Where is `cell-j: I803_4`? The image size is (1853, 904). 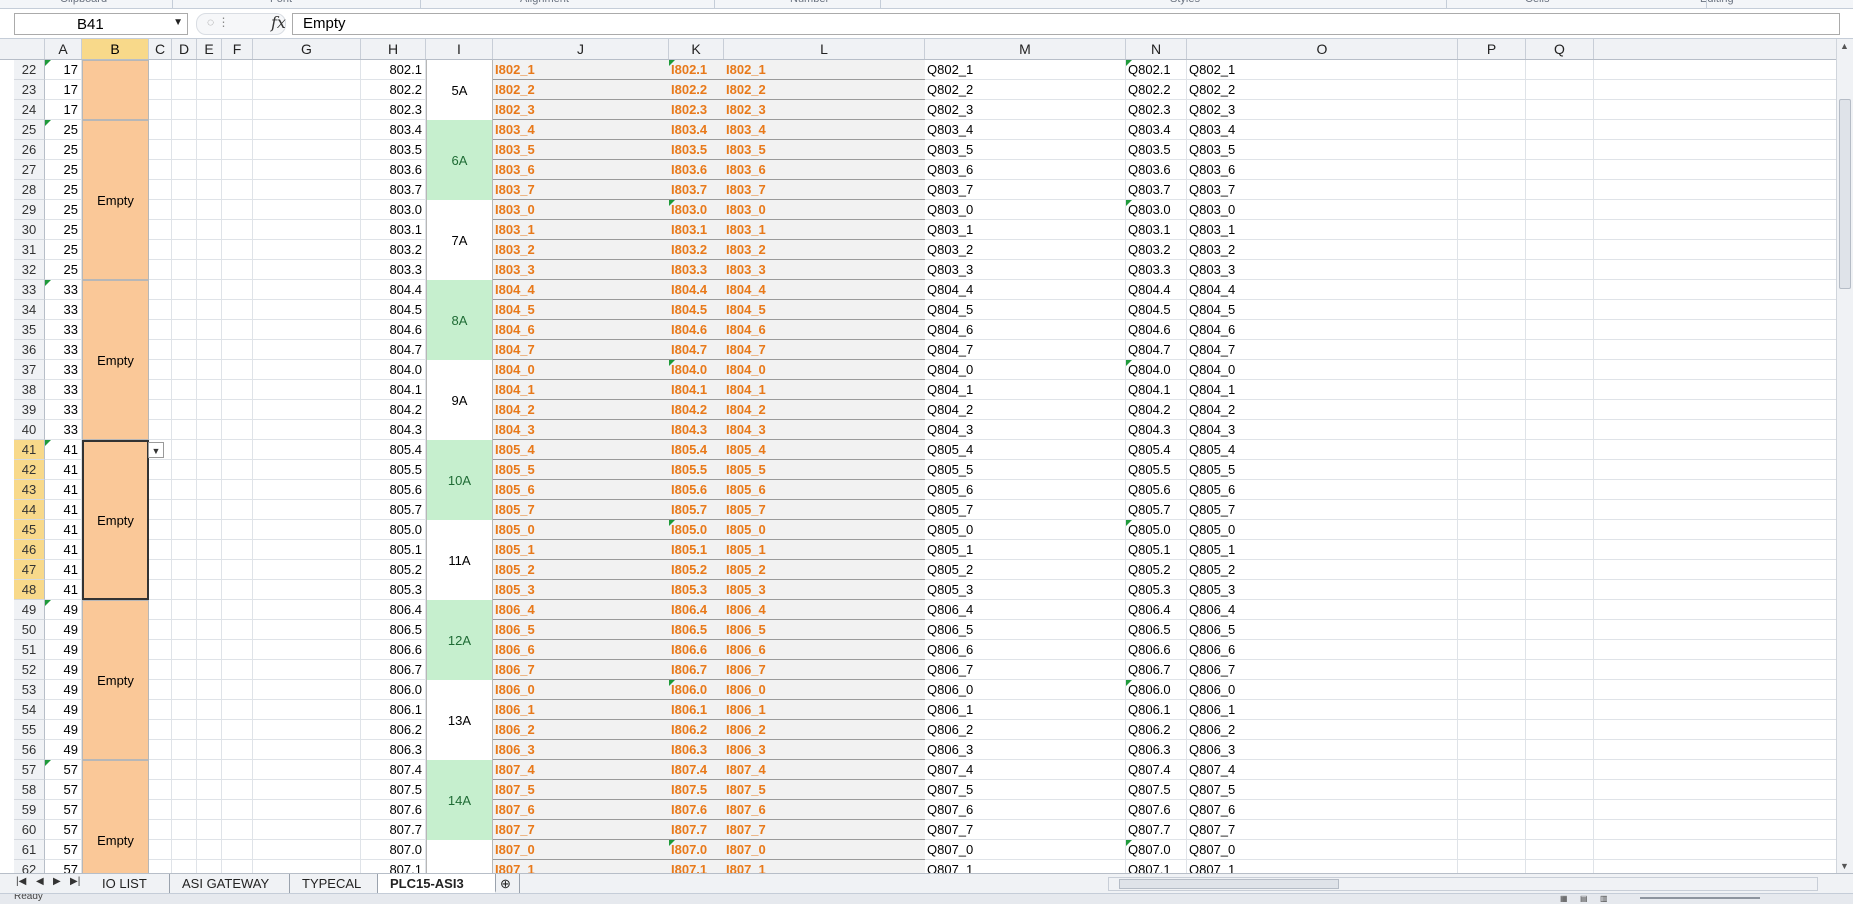 cell-j: I803_4 is located at coordinates (581, 130).